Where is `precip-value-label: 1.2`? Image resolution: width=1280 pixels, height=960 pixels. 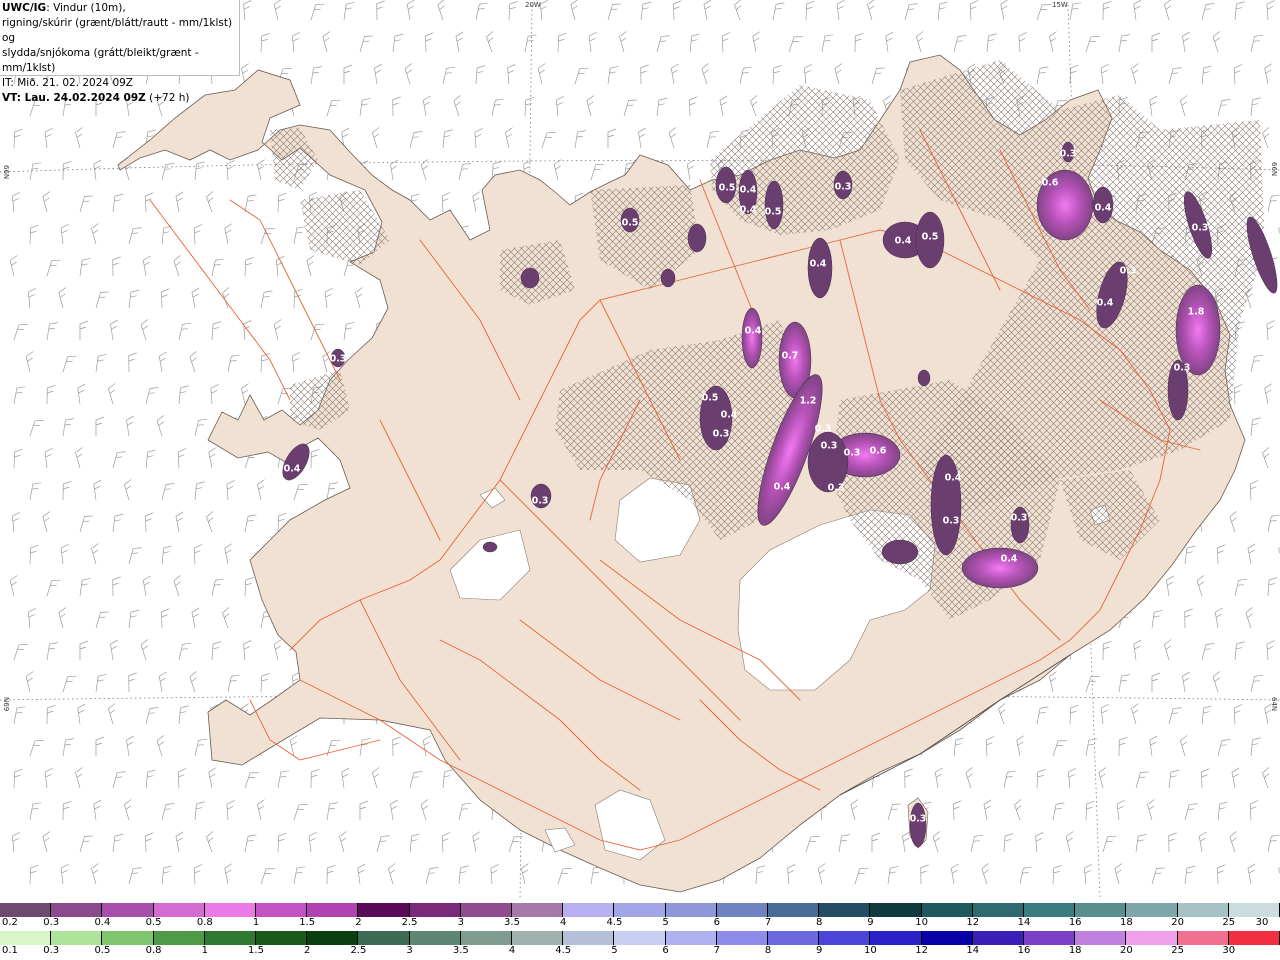
precip-value-label: 1.2 is located at coordinates (808, 401).